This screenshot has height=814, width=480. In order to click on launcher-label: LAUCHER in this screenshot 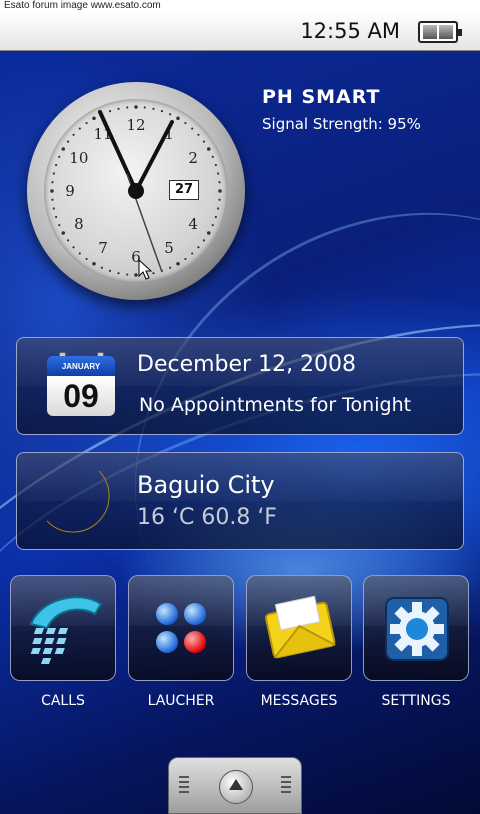, I will do `click(181, 701)`.